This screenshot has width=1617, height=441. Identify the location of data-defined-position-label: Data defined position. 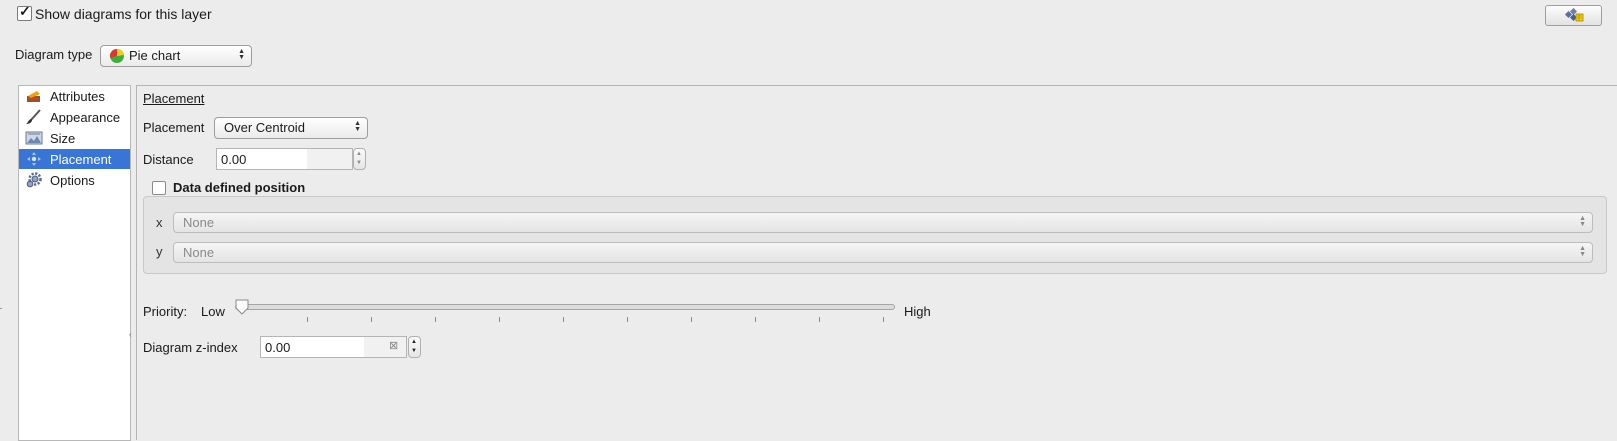
(239, 187).